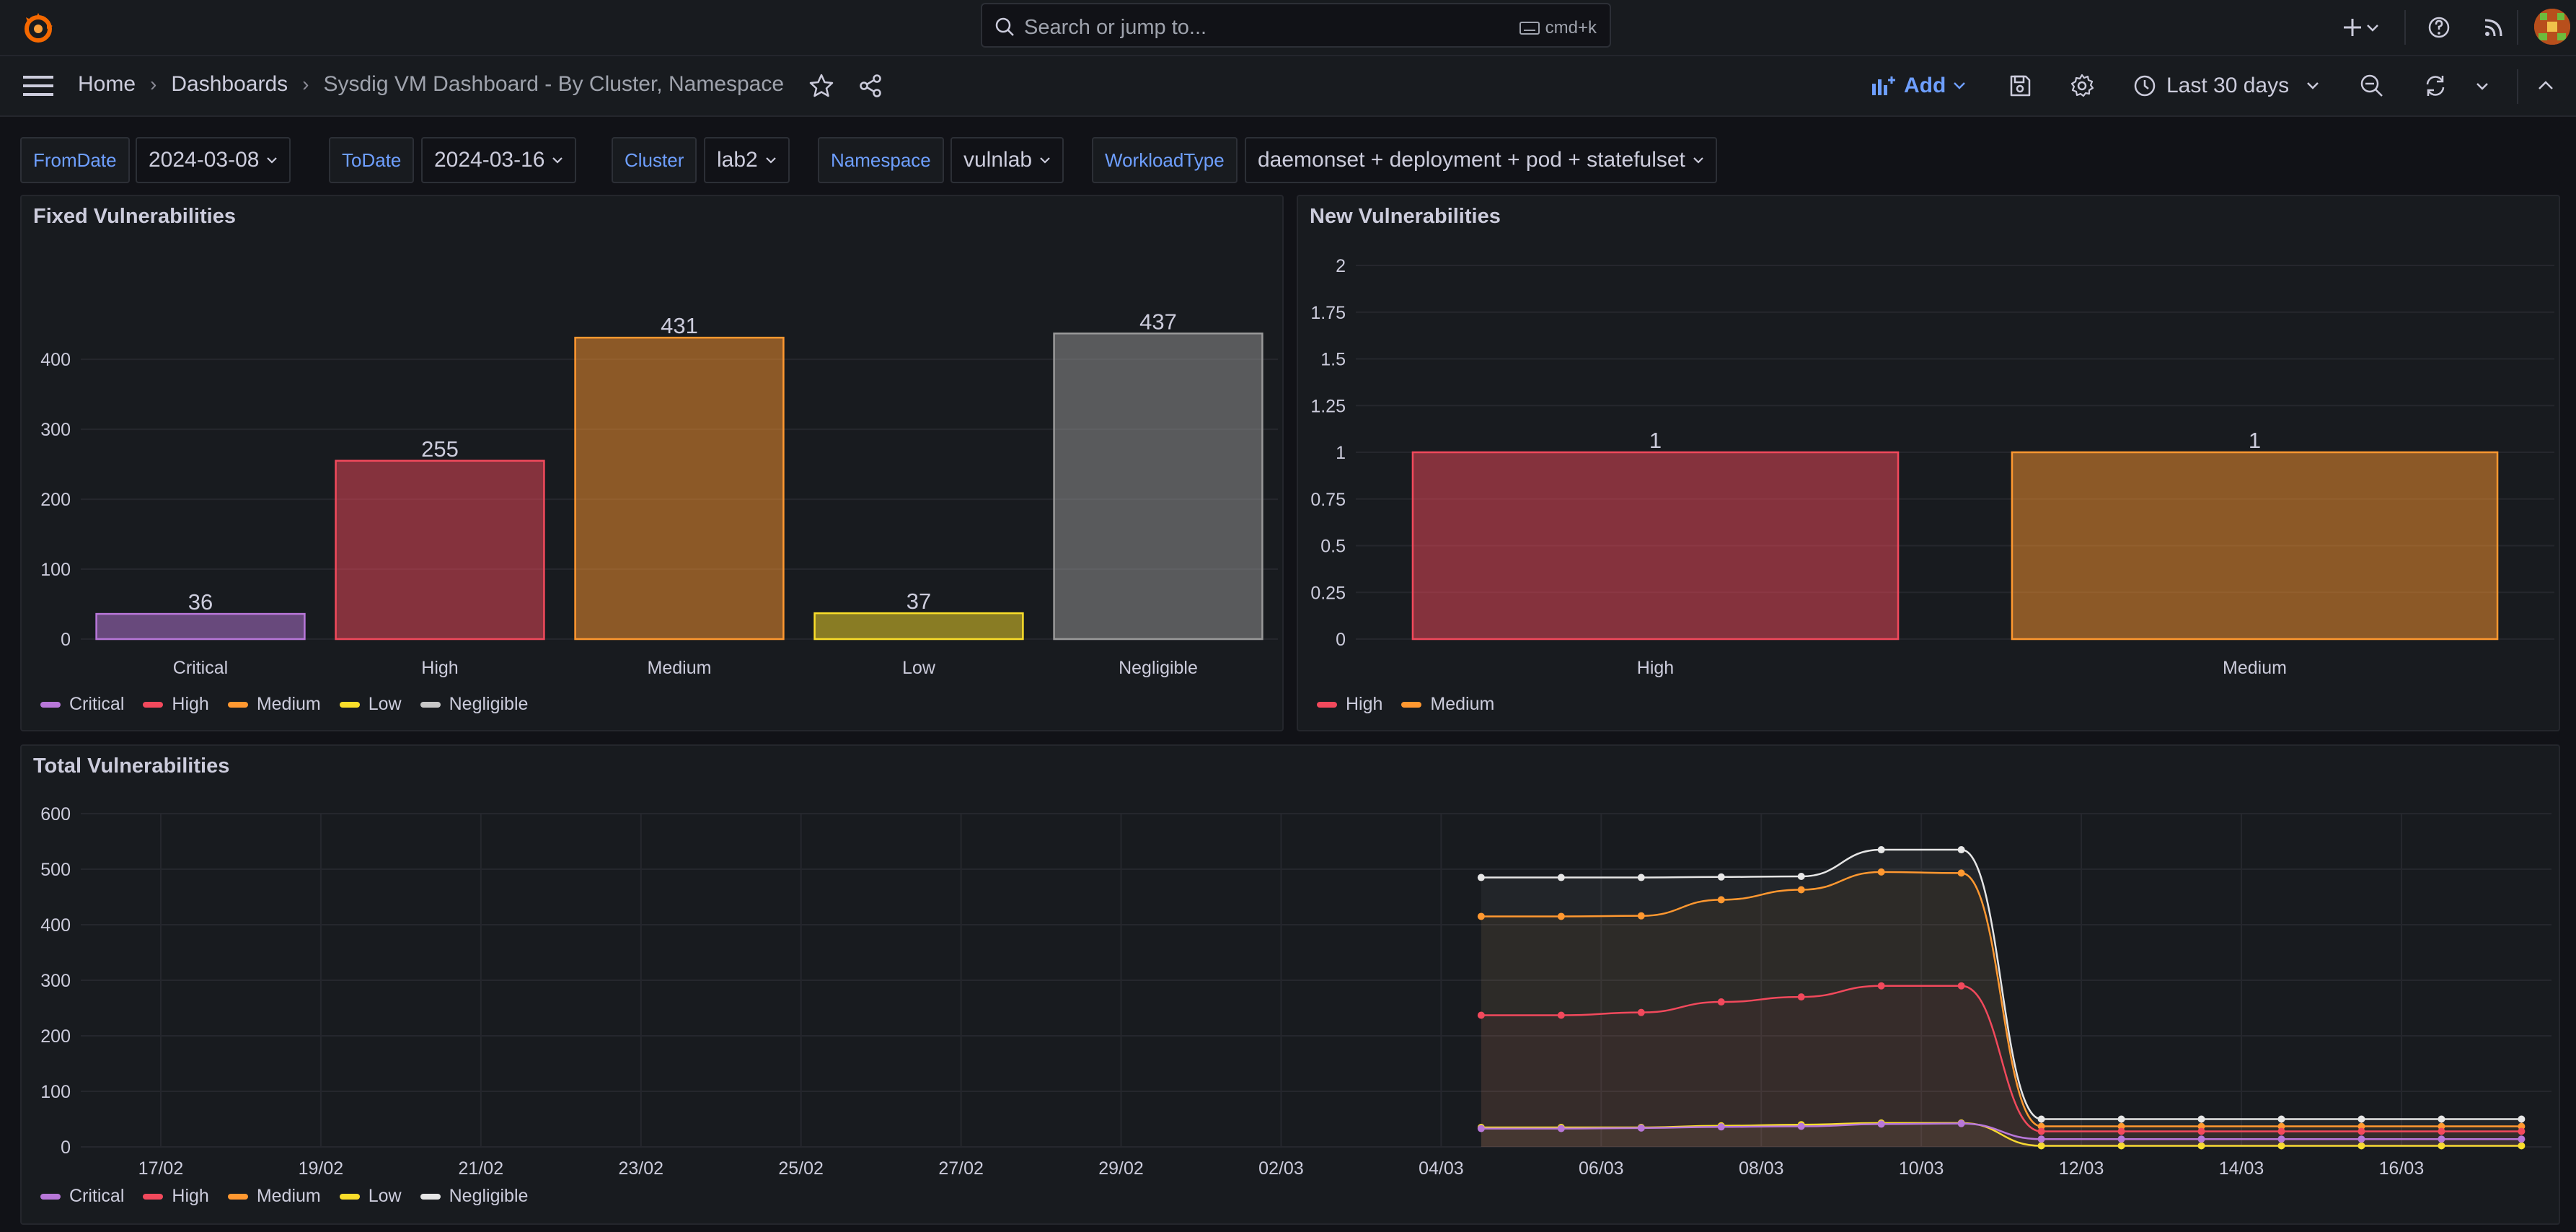  What do you see at coordinates (1004, 27) in the screenshot?
I see `search-icon` at bounding box center [1004, 27].